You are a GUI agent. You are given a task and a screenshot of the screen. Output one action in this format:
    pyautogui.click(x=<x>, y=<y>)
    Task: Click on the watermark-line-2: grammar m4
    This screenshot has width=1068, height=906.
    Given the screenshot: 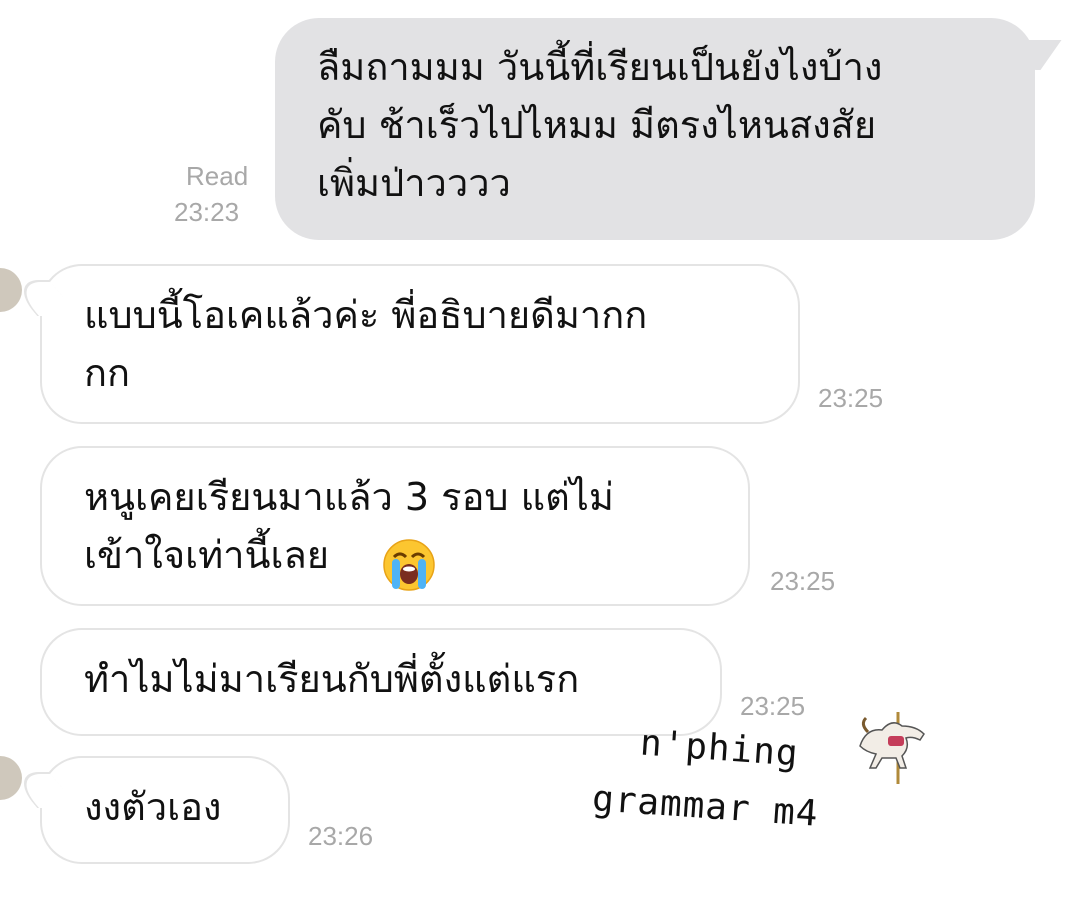 What is the action you would take?
    pyautogui.click(x=705, y=806)
    